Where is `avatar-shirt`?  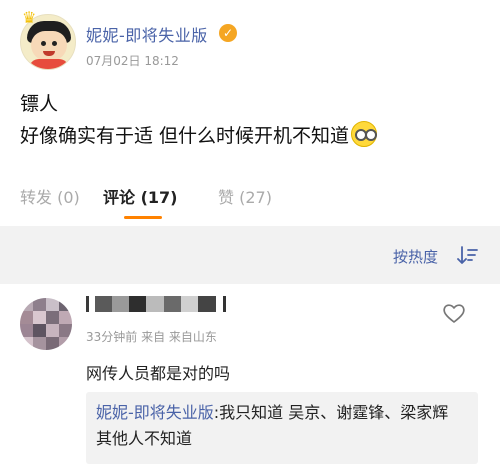 avatar-shirt is located at coordinates (49, 64).